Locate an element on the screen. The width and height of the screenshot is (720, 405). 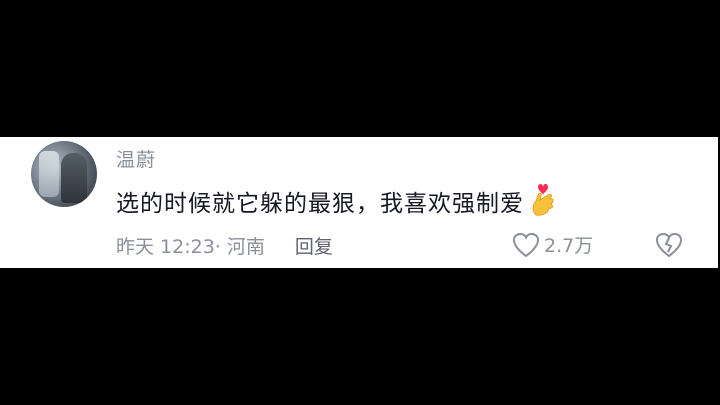
comment-body: 选的时候就它躲的最狠，我喜欢强制爱 is located at coordinates (337, 201).